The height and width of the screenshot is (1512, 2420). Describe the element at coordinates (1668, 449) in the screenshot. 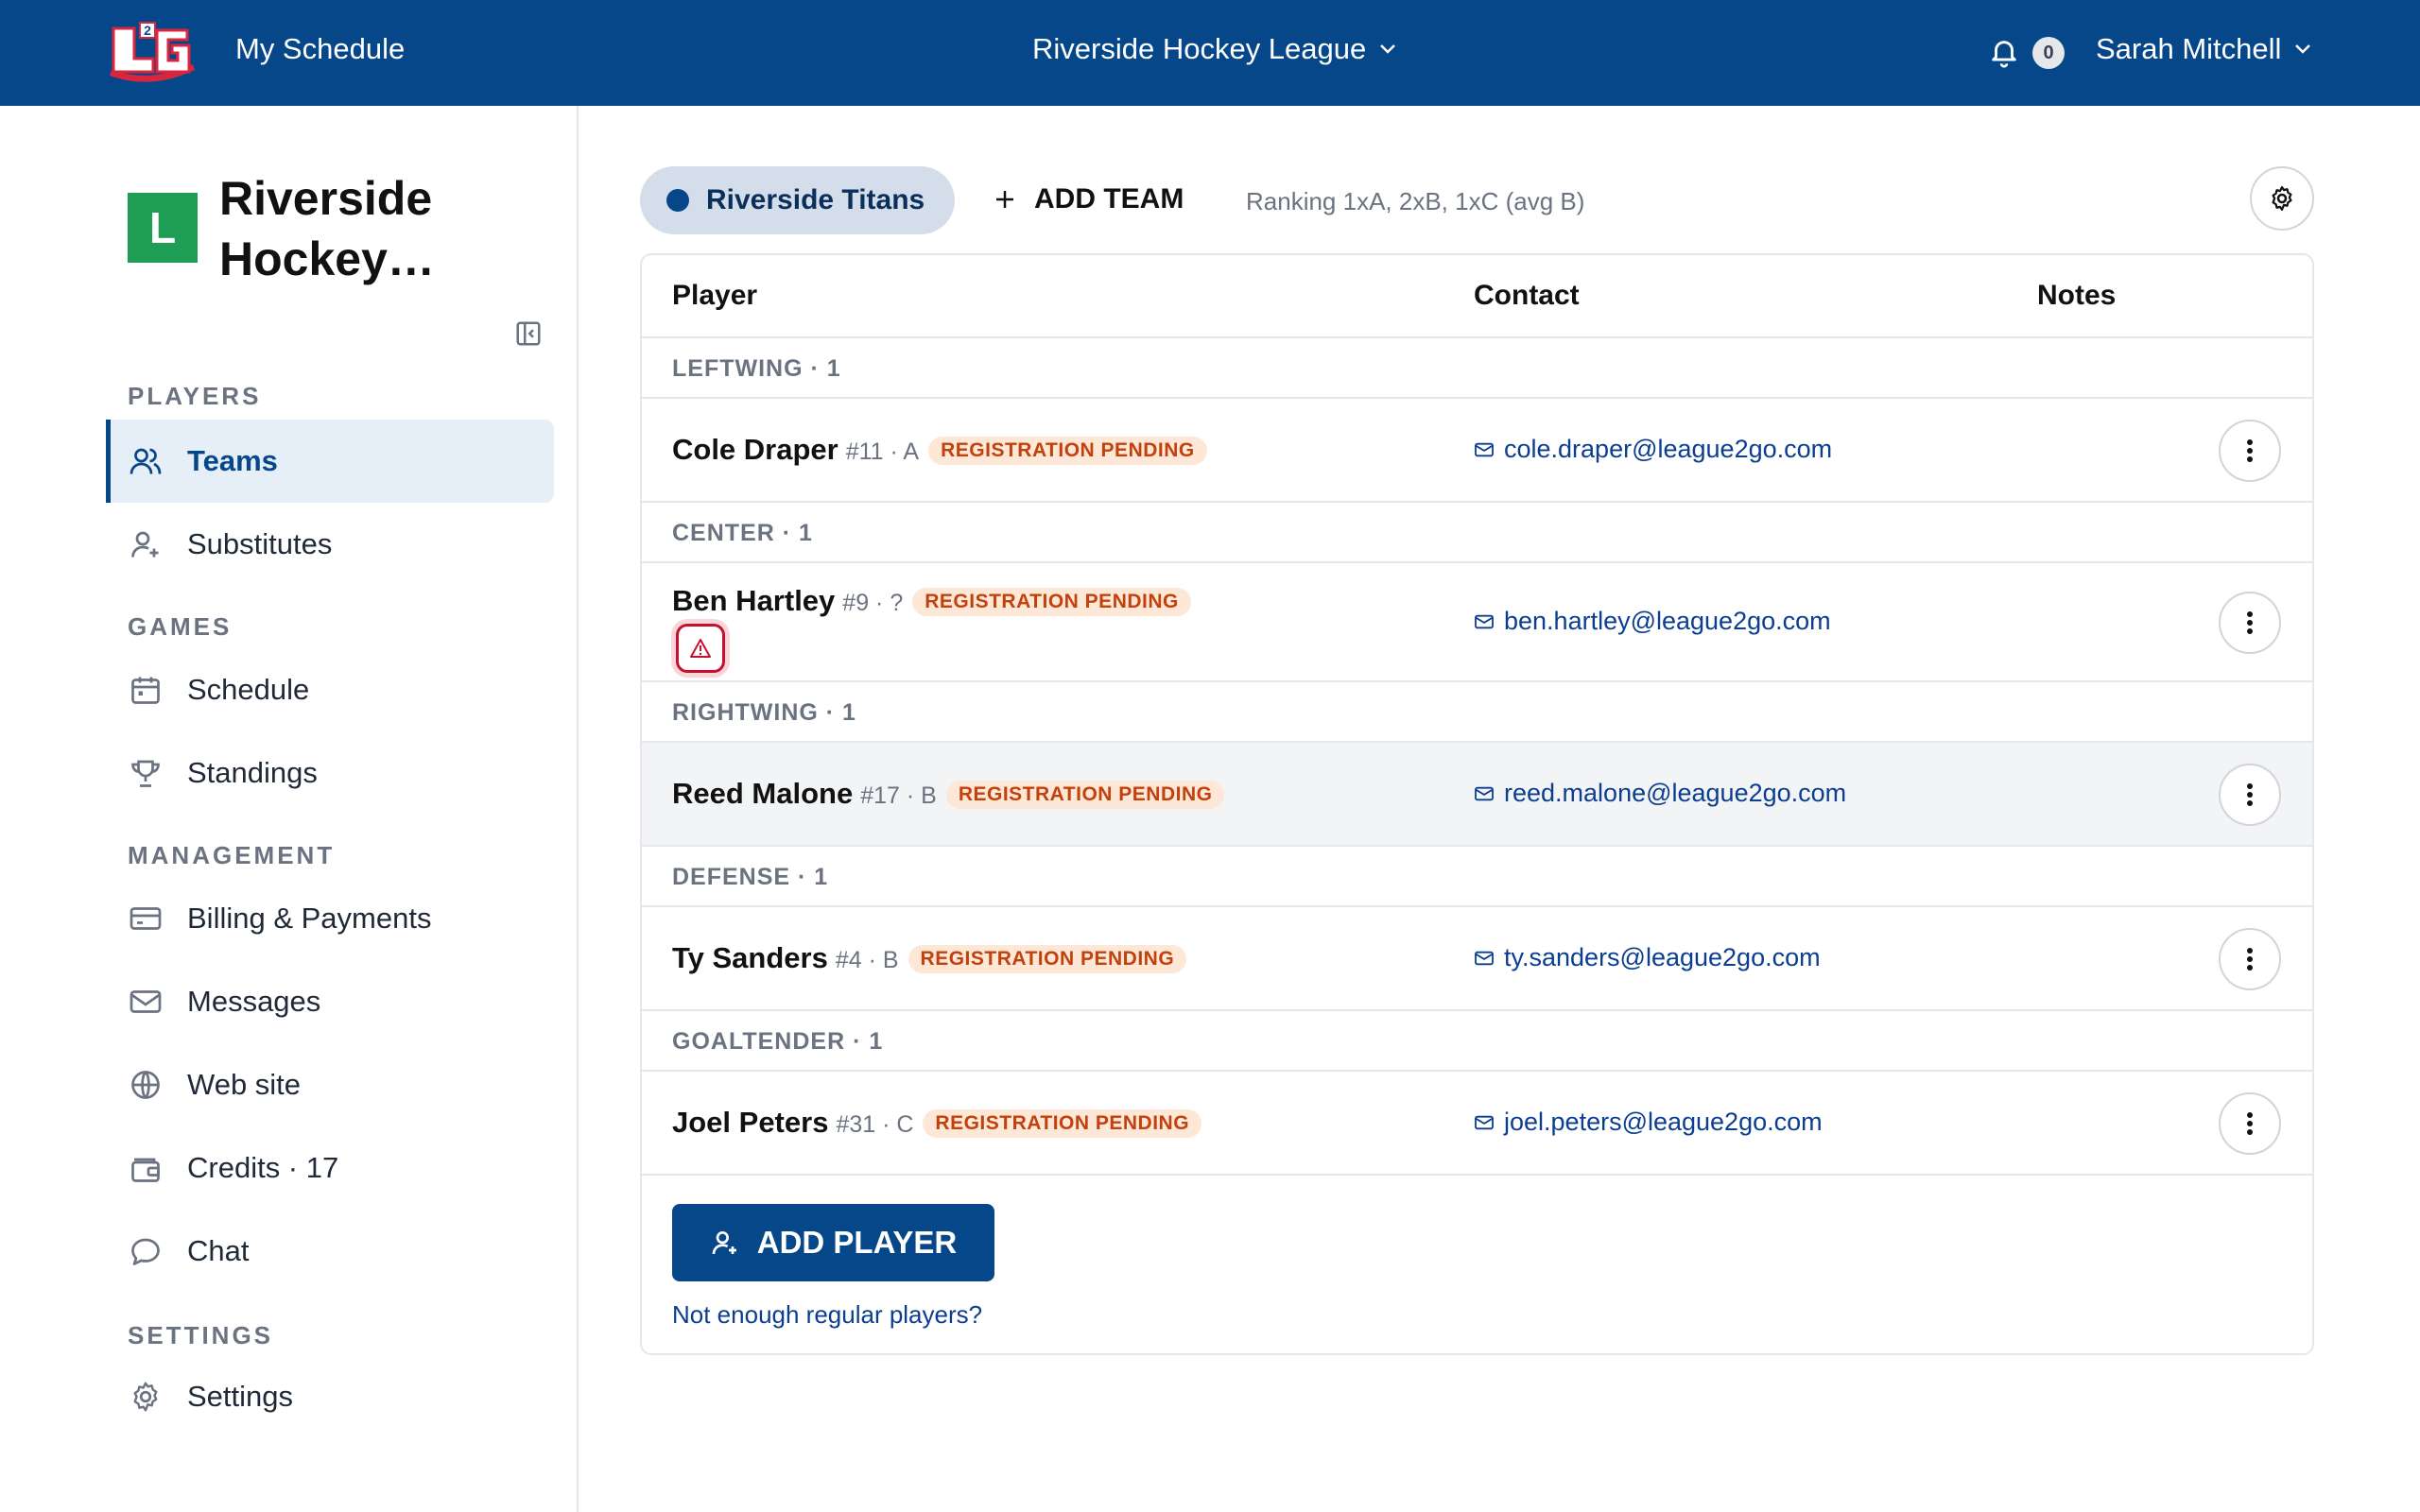

I see `player-email: cole.draper@league2go.com` at that location.